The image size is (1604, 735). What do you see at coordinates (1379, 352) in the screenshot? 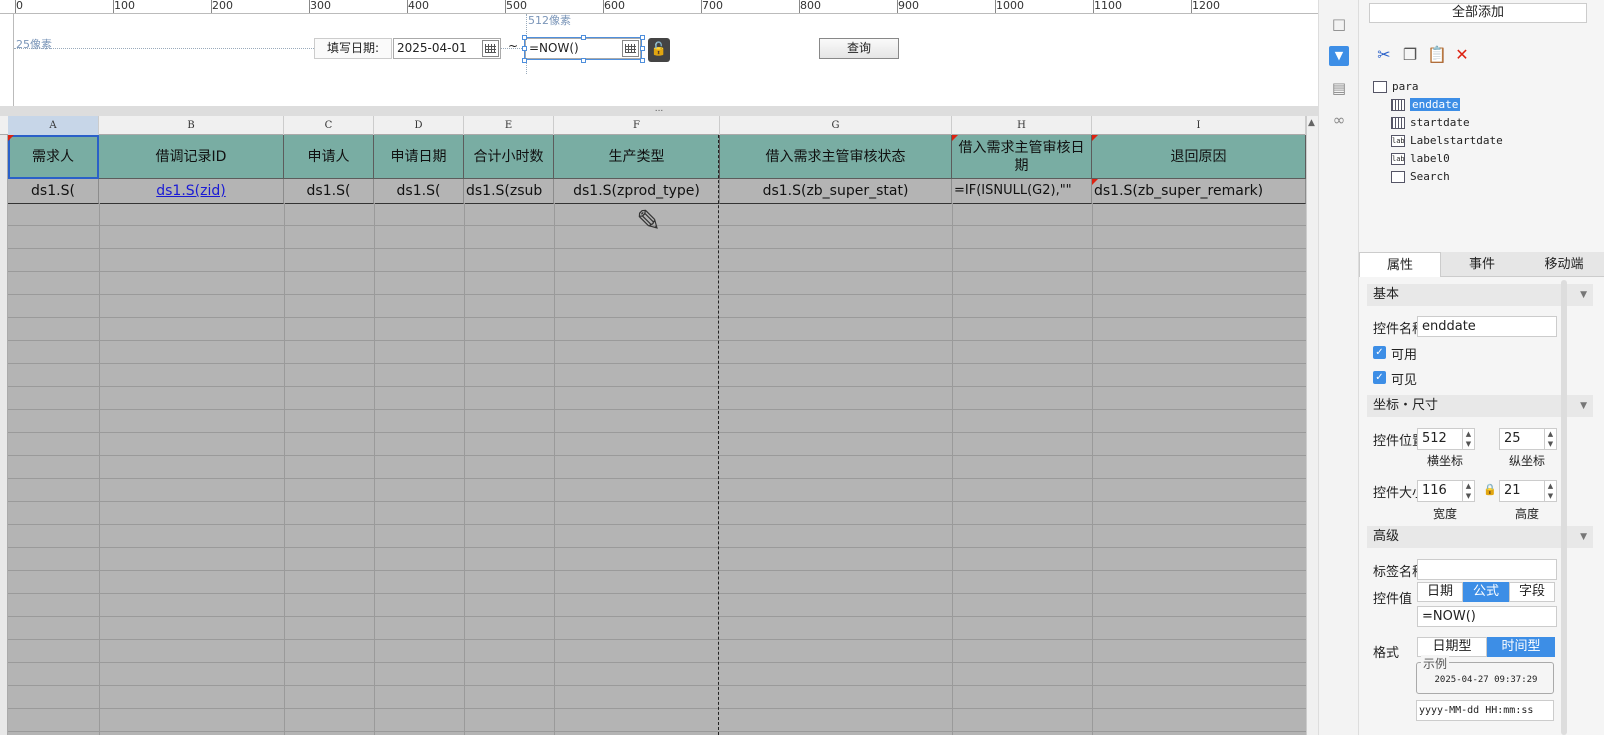
I see `enabled-checkbox: ✓` at bounding box center [1379, 352].